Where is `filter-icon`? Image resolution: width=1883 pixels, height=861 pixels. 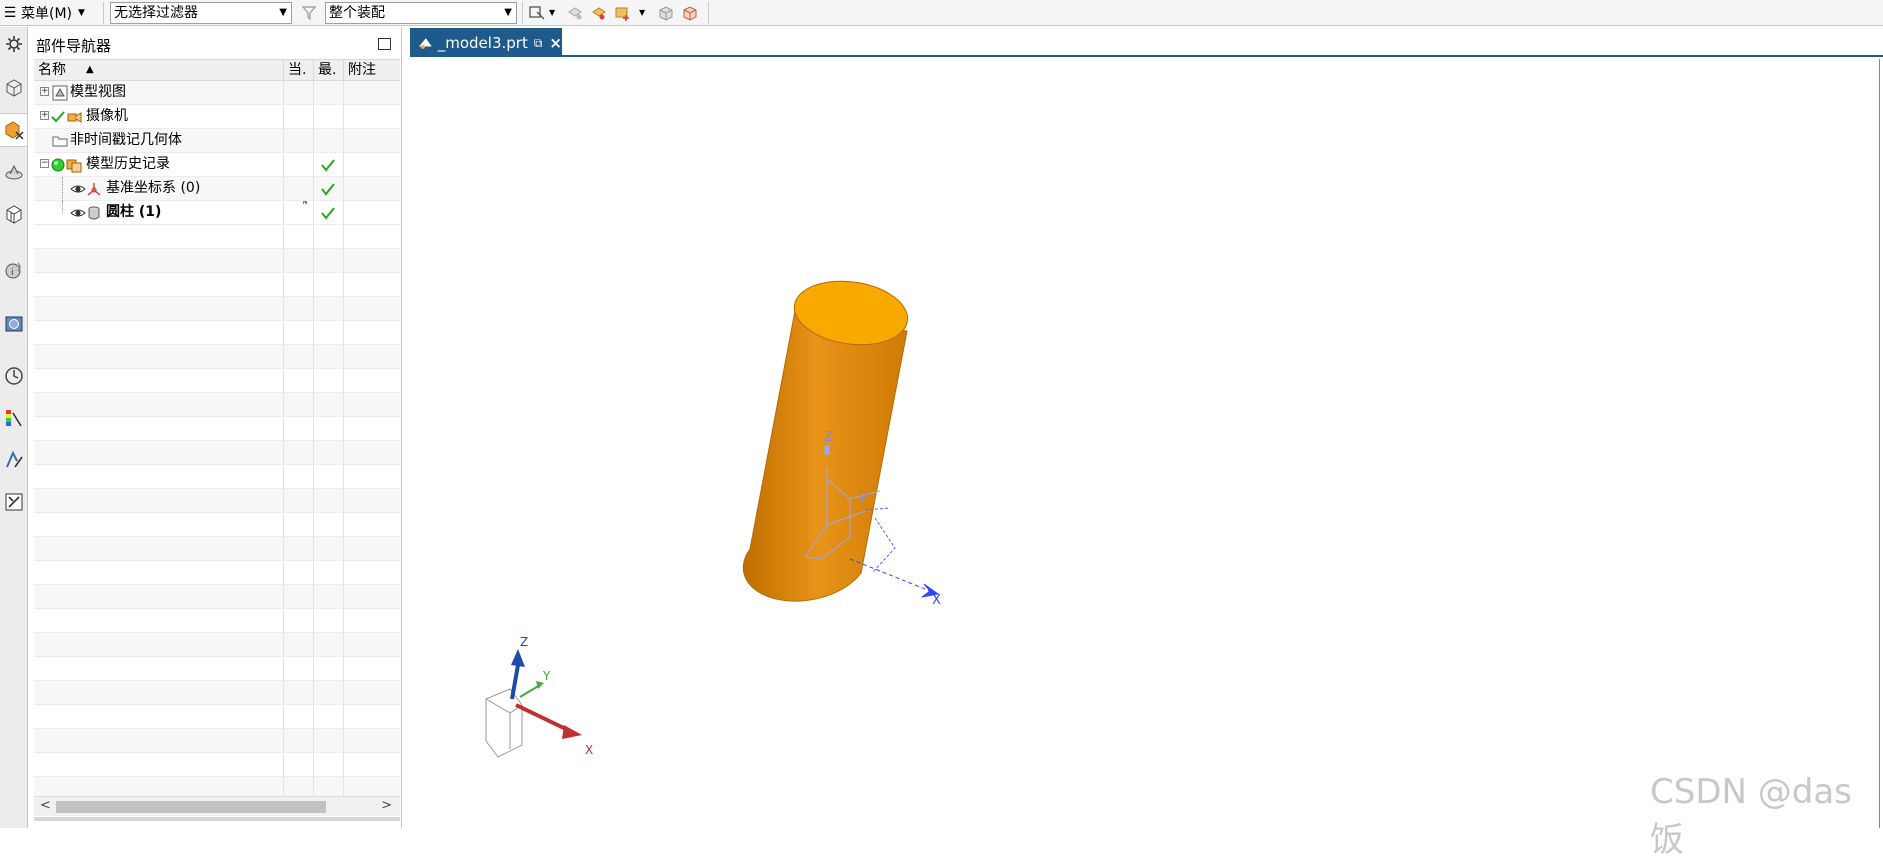 filter-icon is located at coordinates (309, 13).